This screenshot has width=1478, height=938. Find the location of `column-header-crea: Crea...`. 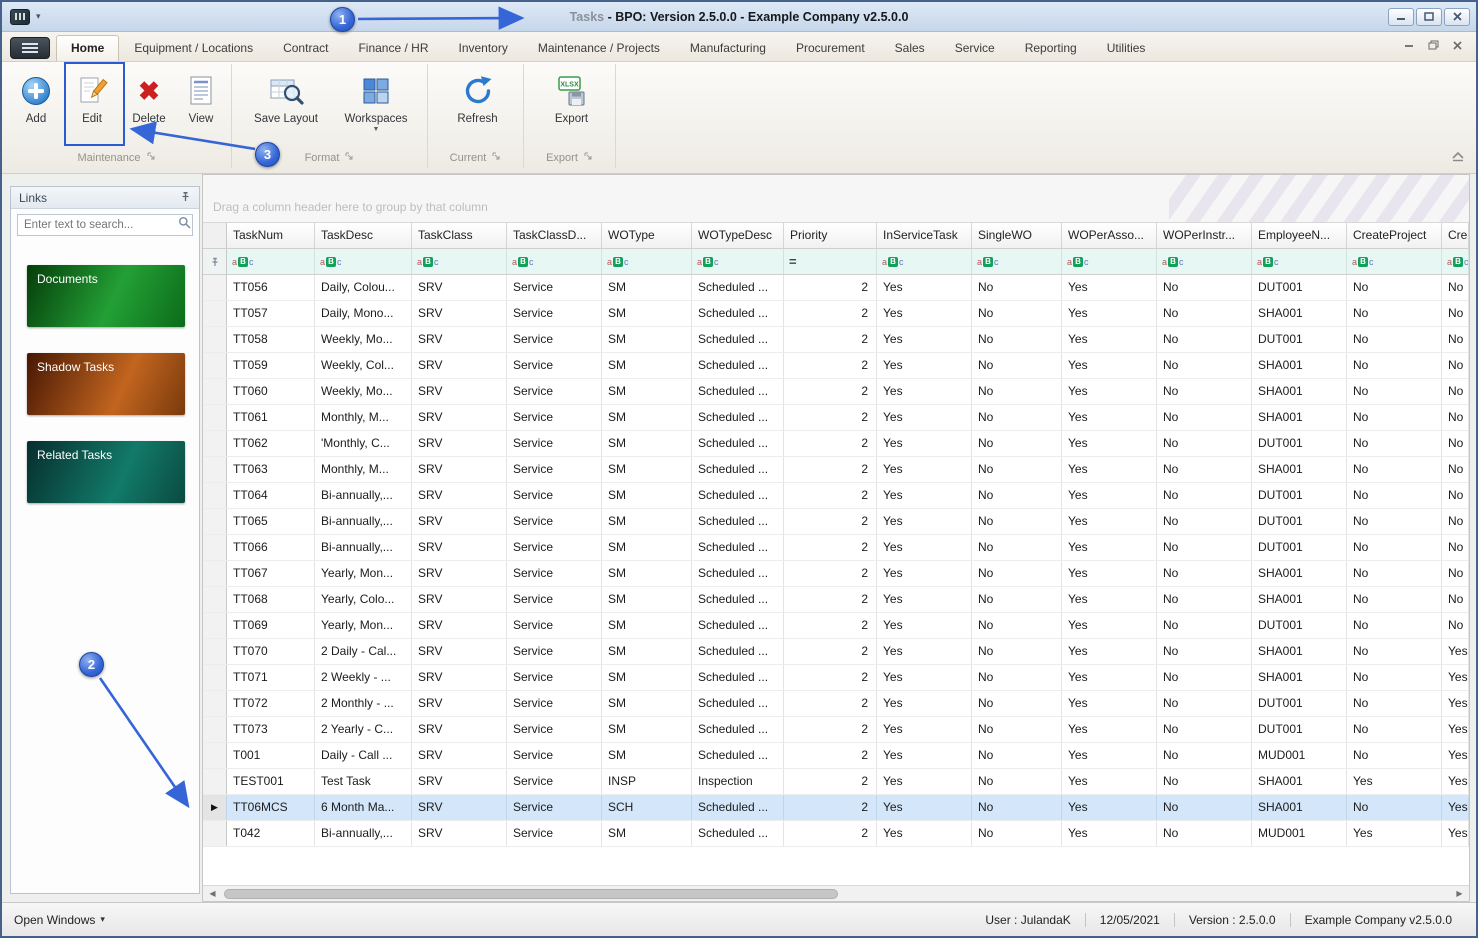

column-header-crea: Crea... is located at coordinates (1455, 235).